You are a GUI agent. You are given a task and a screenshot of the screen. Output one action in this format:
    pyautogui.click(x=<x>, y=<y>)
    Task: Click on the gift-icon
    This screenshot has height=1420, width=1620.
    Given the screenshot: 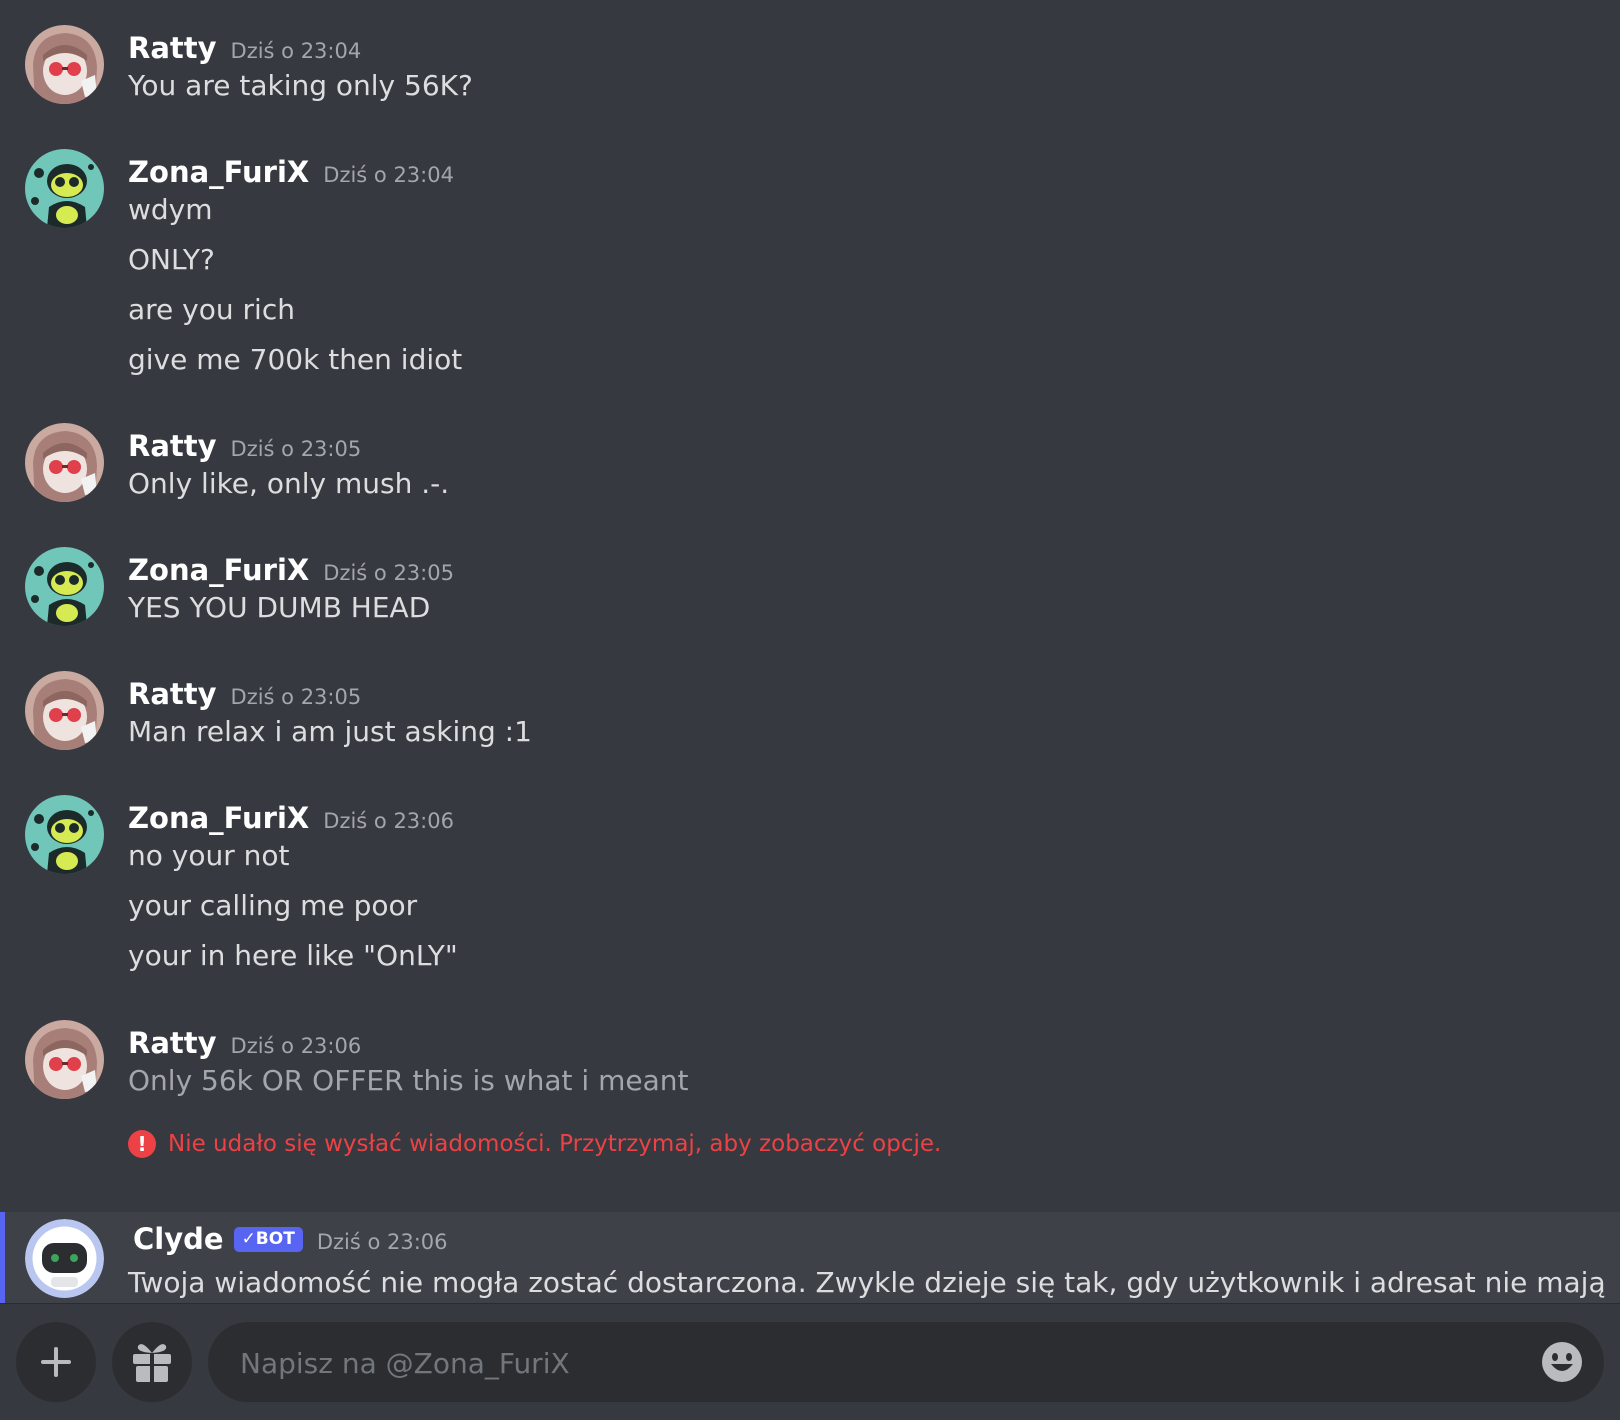 What is the action you would take?
    pyautogui.click(x=152, y=1363)
    